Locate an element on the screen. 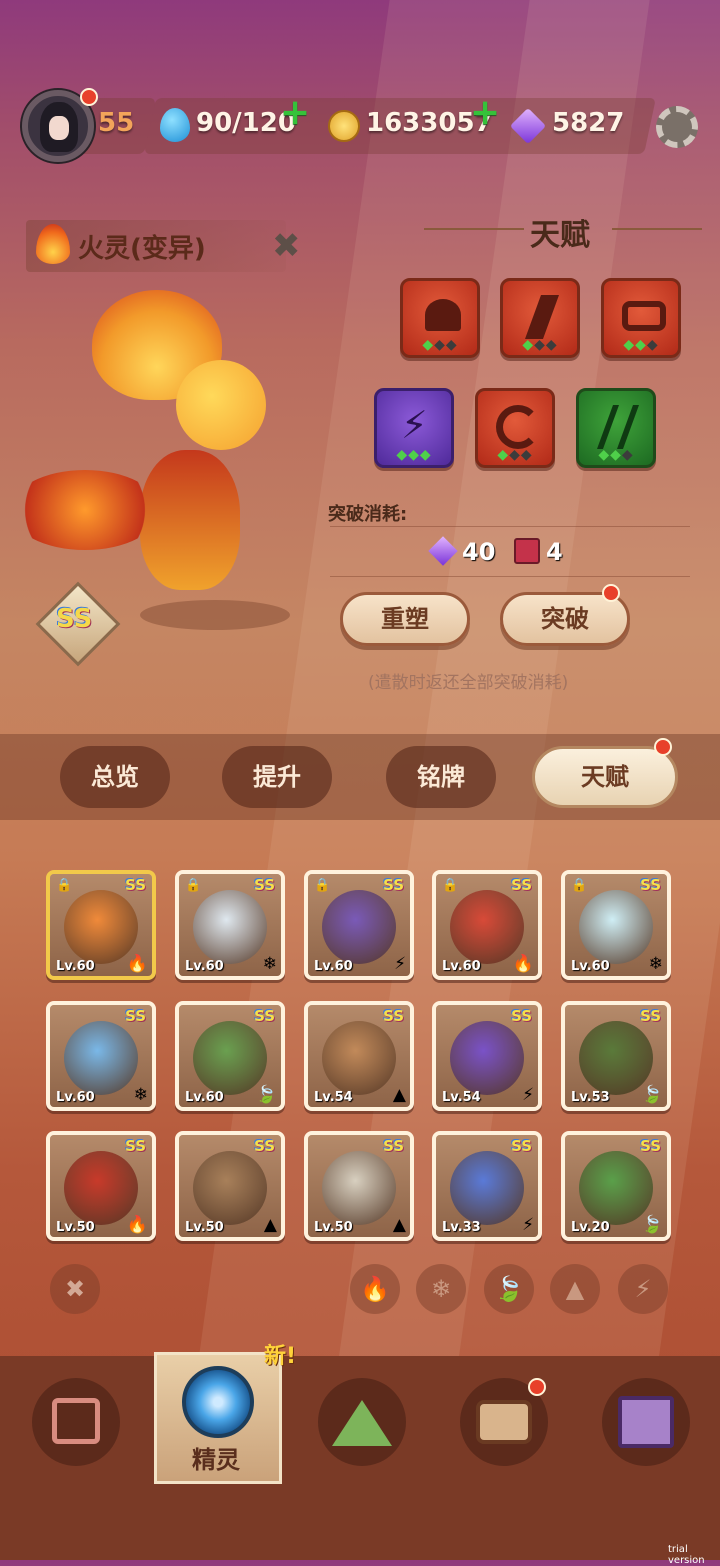  card-element-icon: 🔥 is located at coordinates (523, 964).